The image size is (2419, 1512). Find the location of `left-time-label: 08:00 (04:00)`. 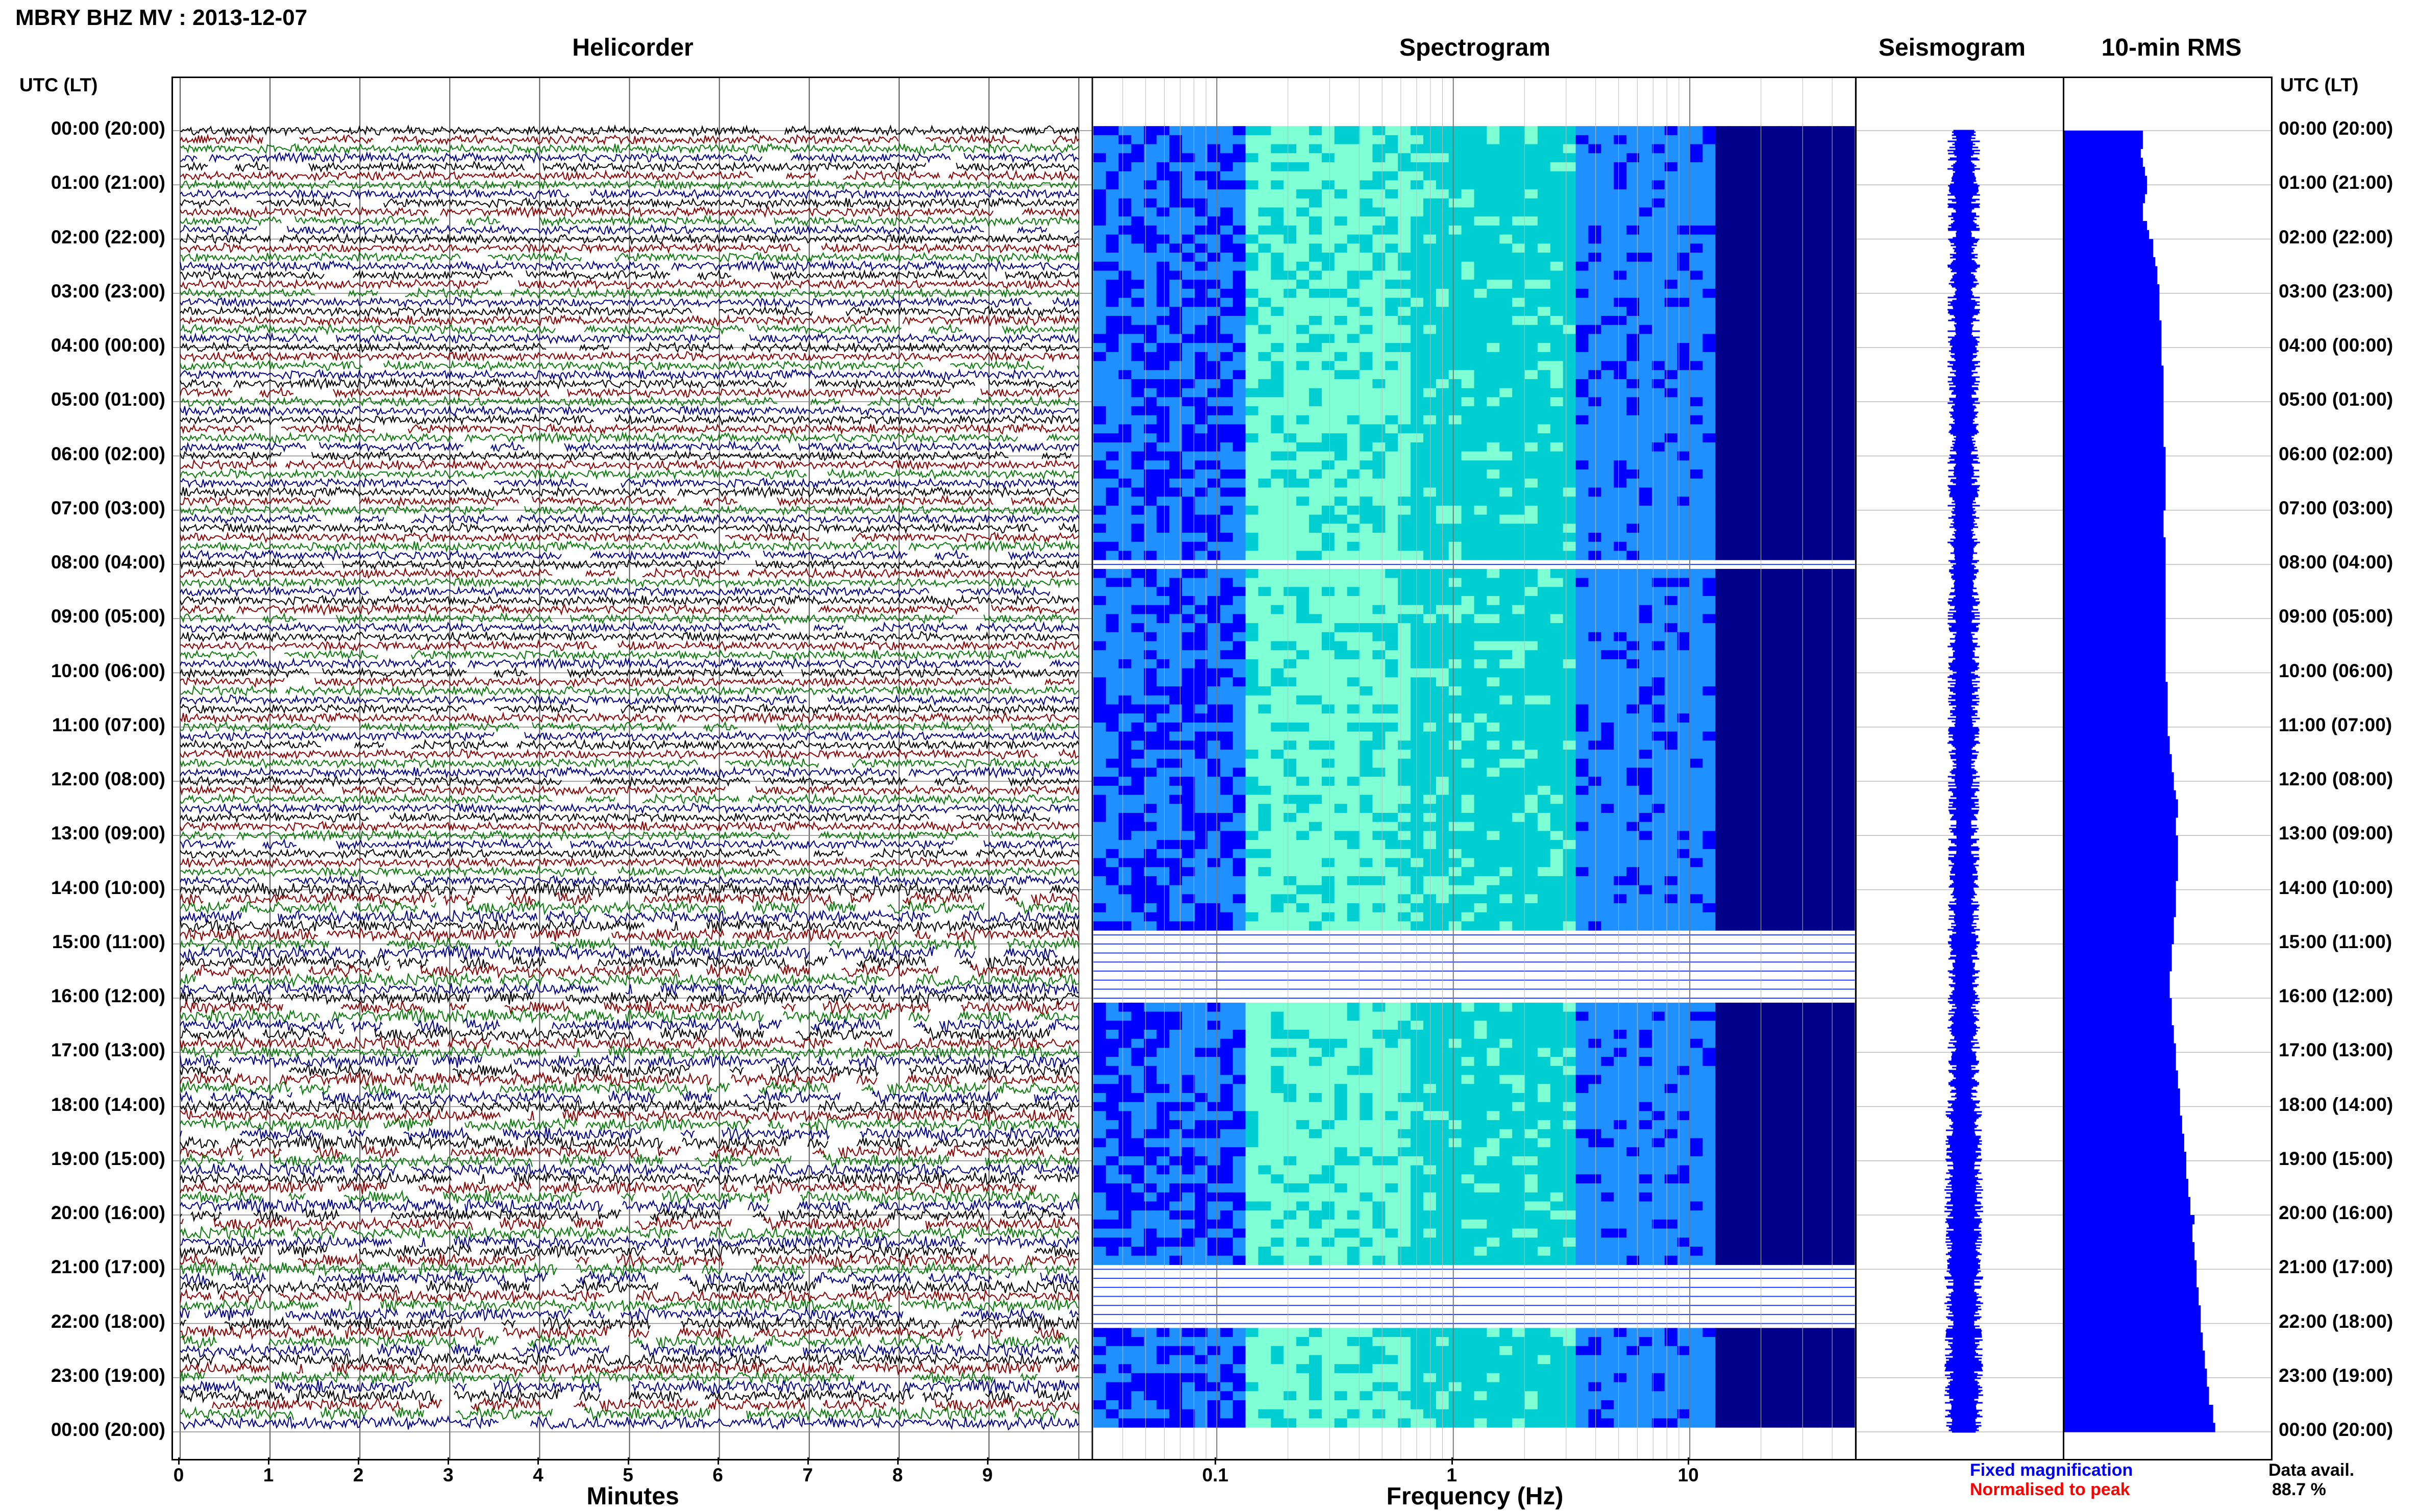

left-time-label: 08:00 (04:00) is located at coordinates (108, 562).